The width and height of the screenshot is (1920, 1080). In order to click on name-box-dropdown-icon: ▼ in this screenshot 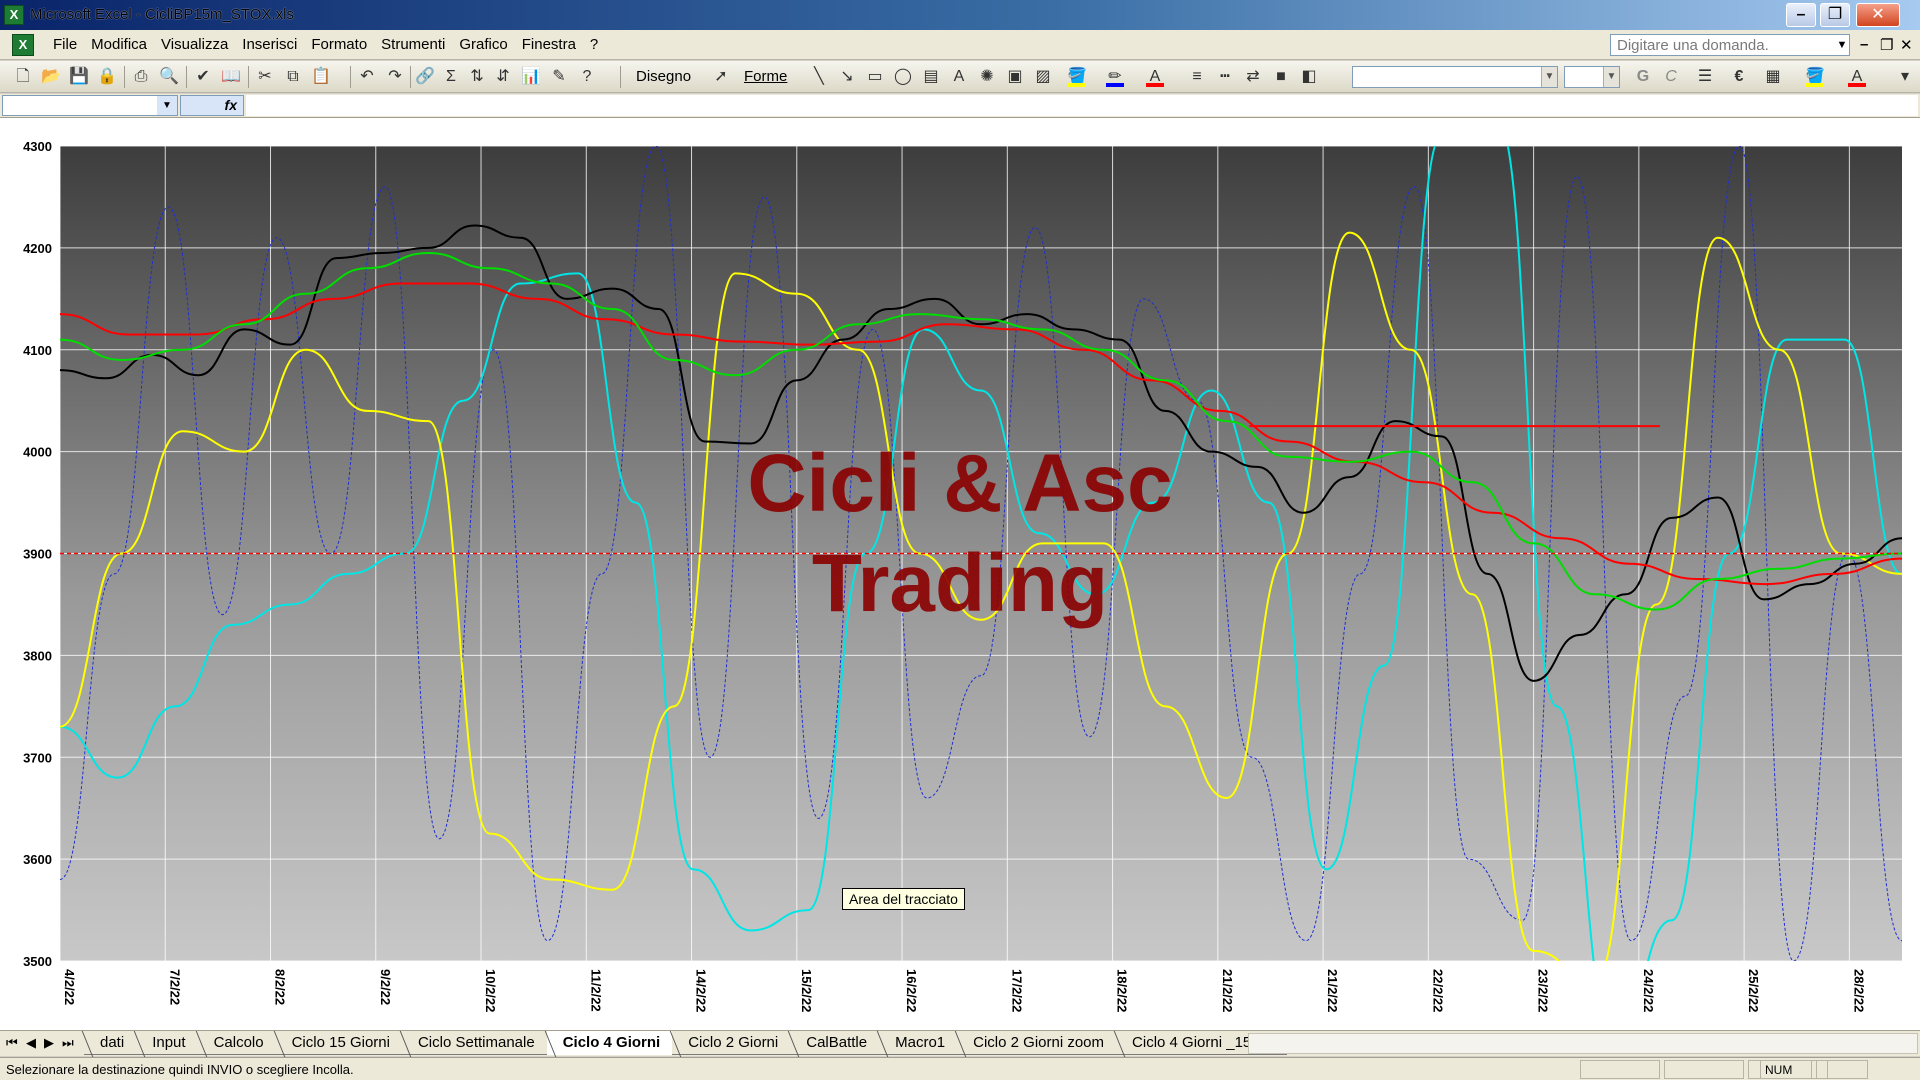, I will do `click(167, 105)`.